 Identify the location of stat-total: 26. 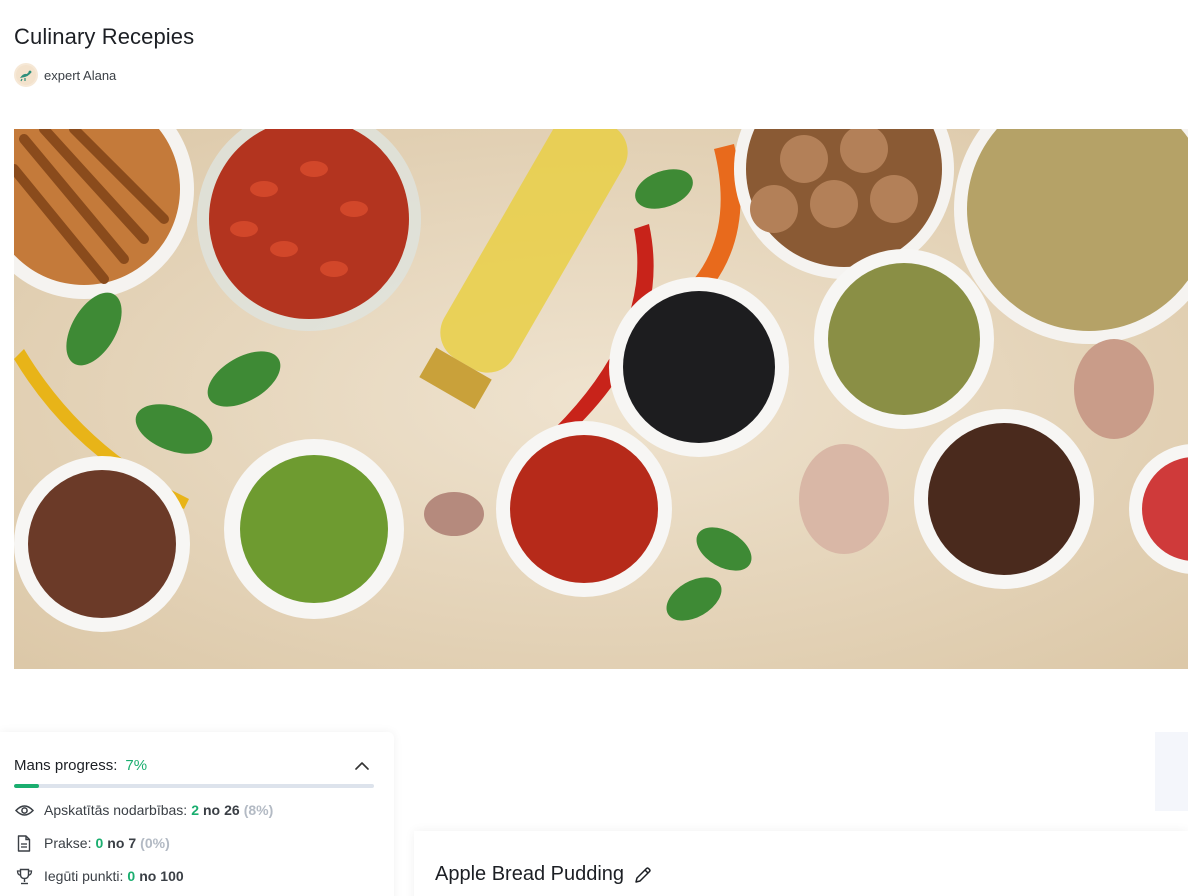
(232, 810).